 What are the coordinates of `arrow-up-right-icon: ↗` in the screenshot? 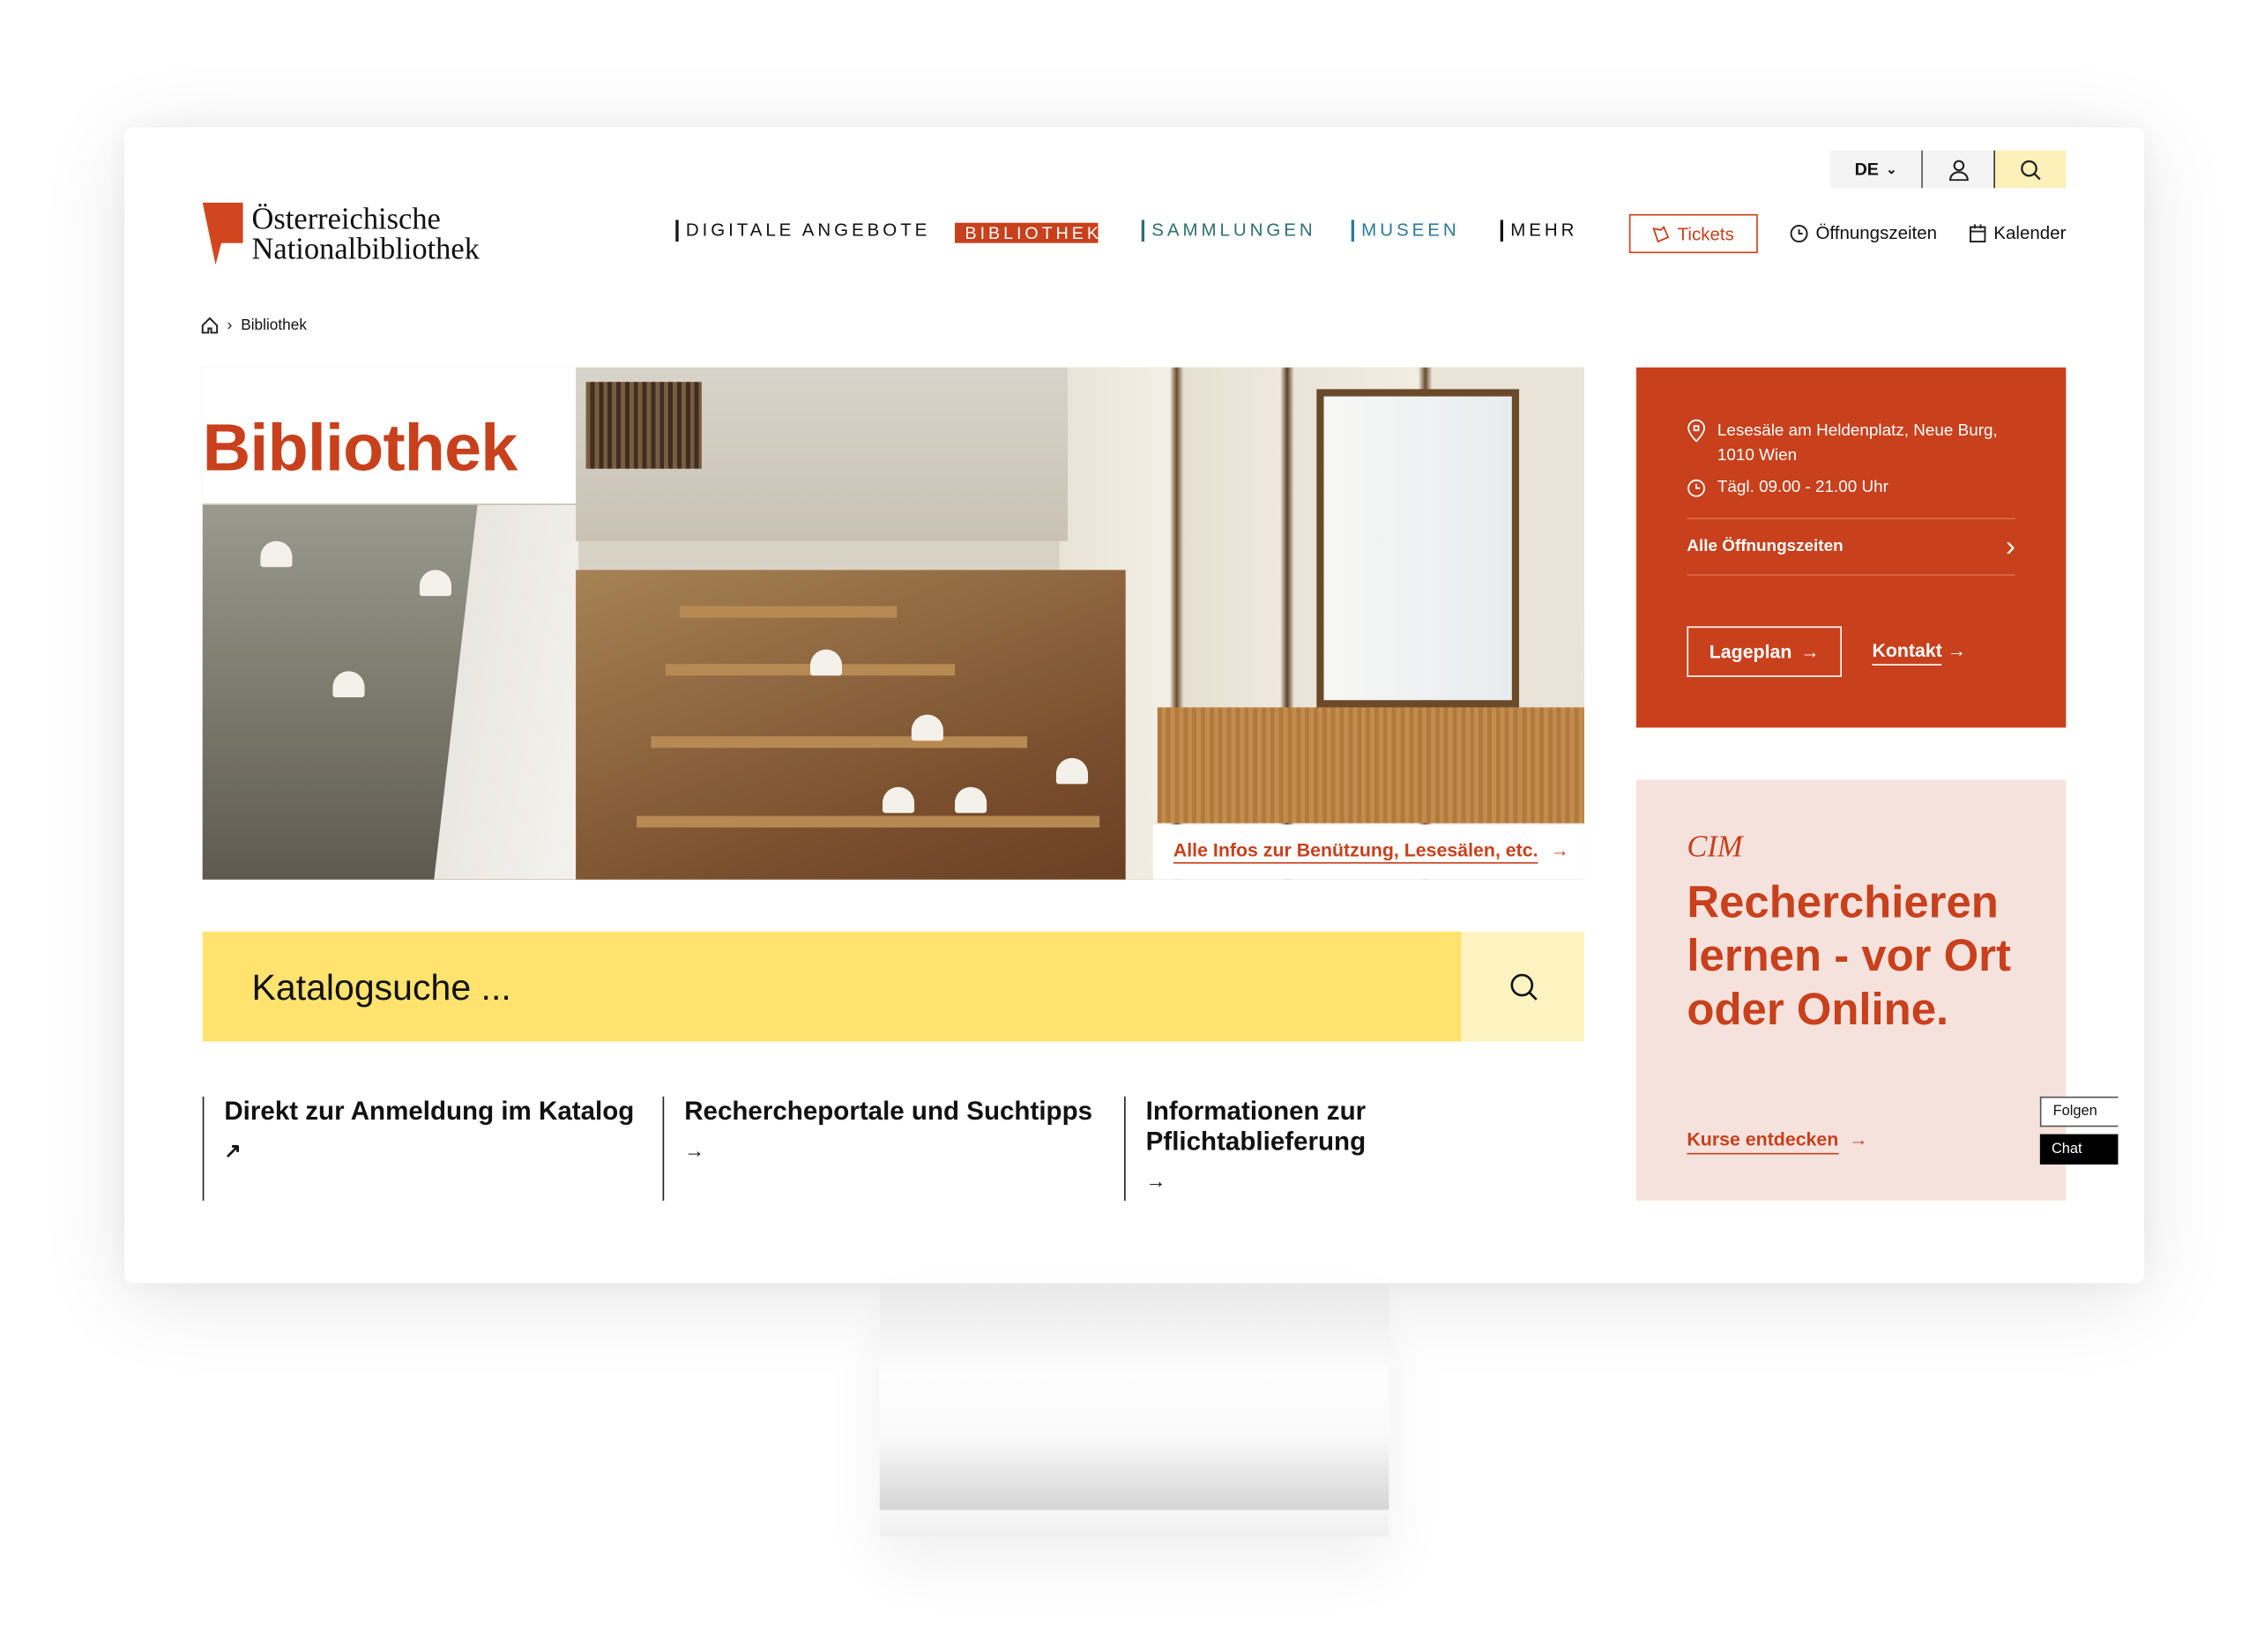 It's located at (233, 1150).